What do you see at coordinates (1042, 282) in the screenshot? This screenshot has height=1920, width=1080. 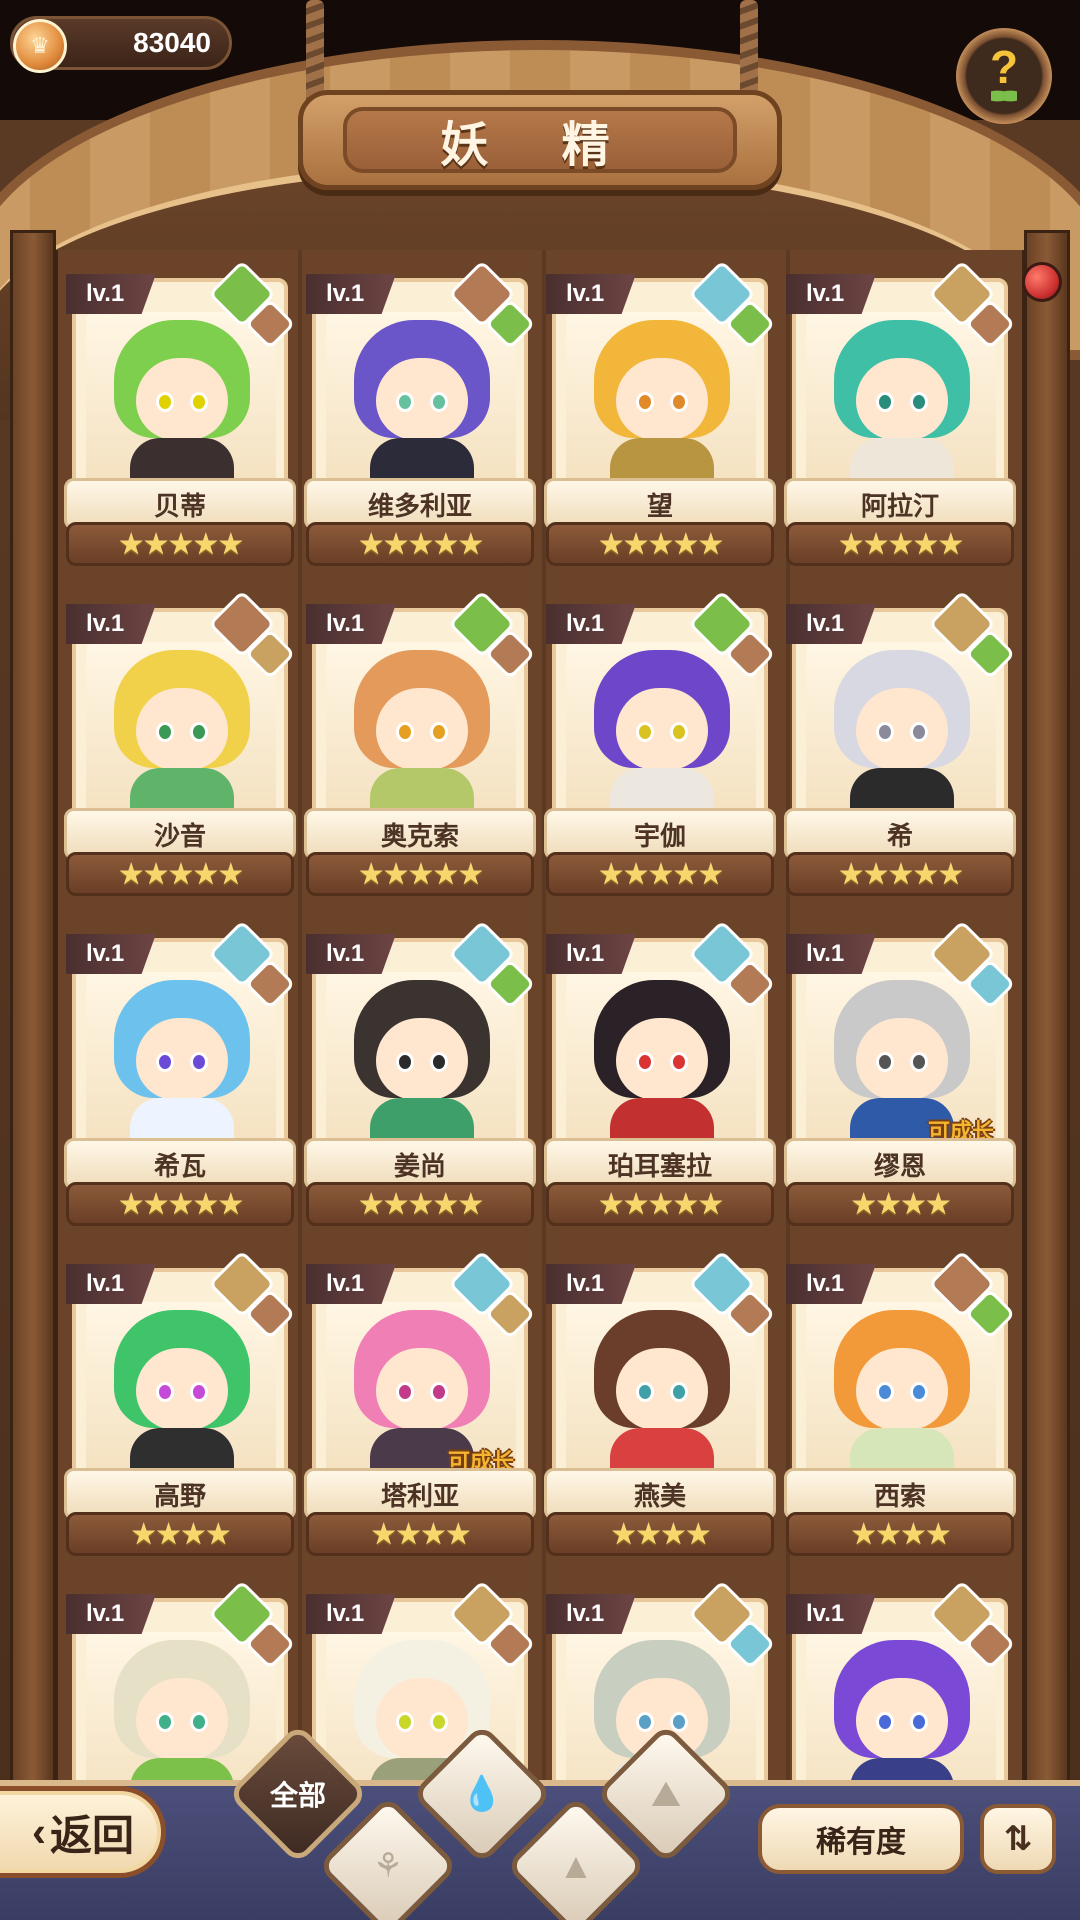 I see `ladybug-notification-icon` at bounding box center [1042, 282].